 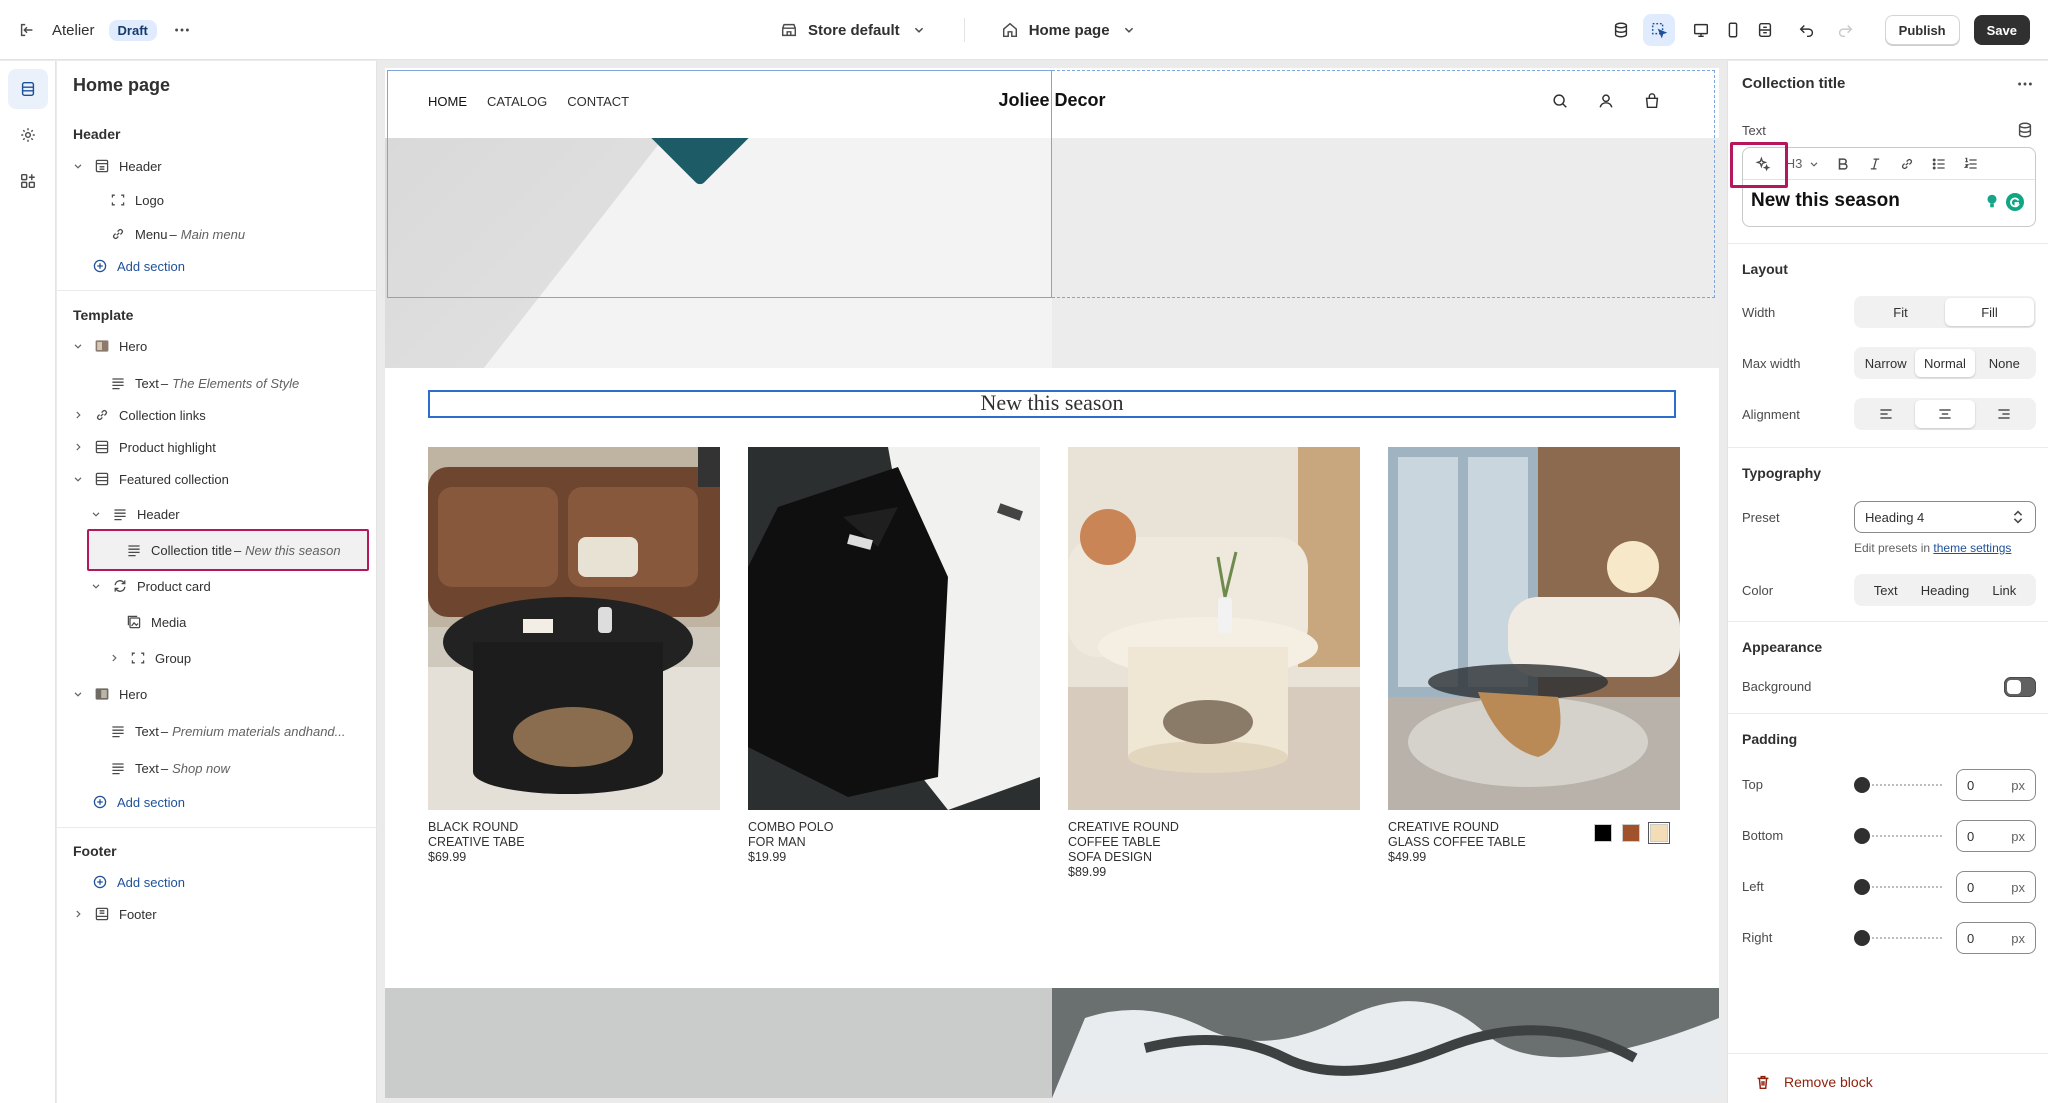 What do you see at coordinates (2020, 687) in the screenshot?
I see `background-toggle` at bounding box center [2020, 687].